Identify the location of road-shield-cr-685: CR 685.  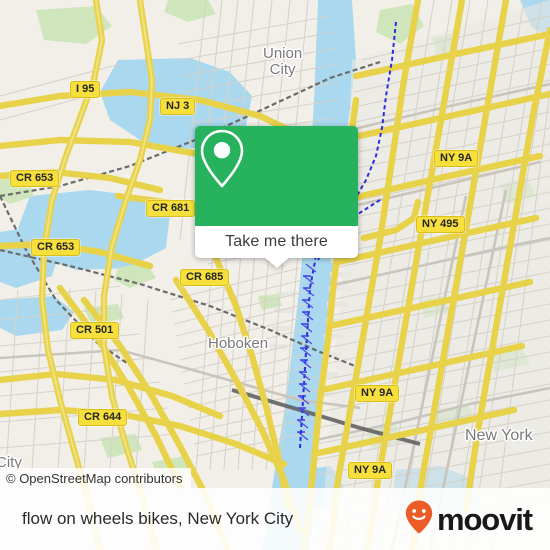
(205, 277).